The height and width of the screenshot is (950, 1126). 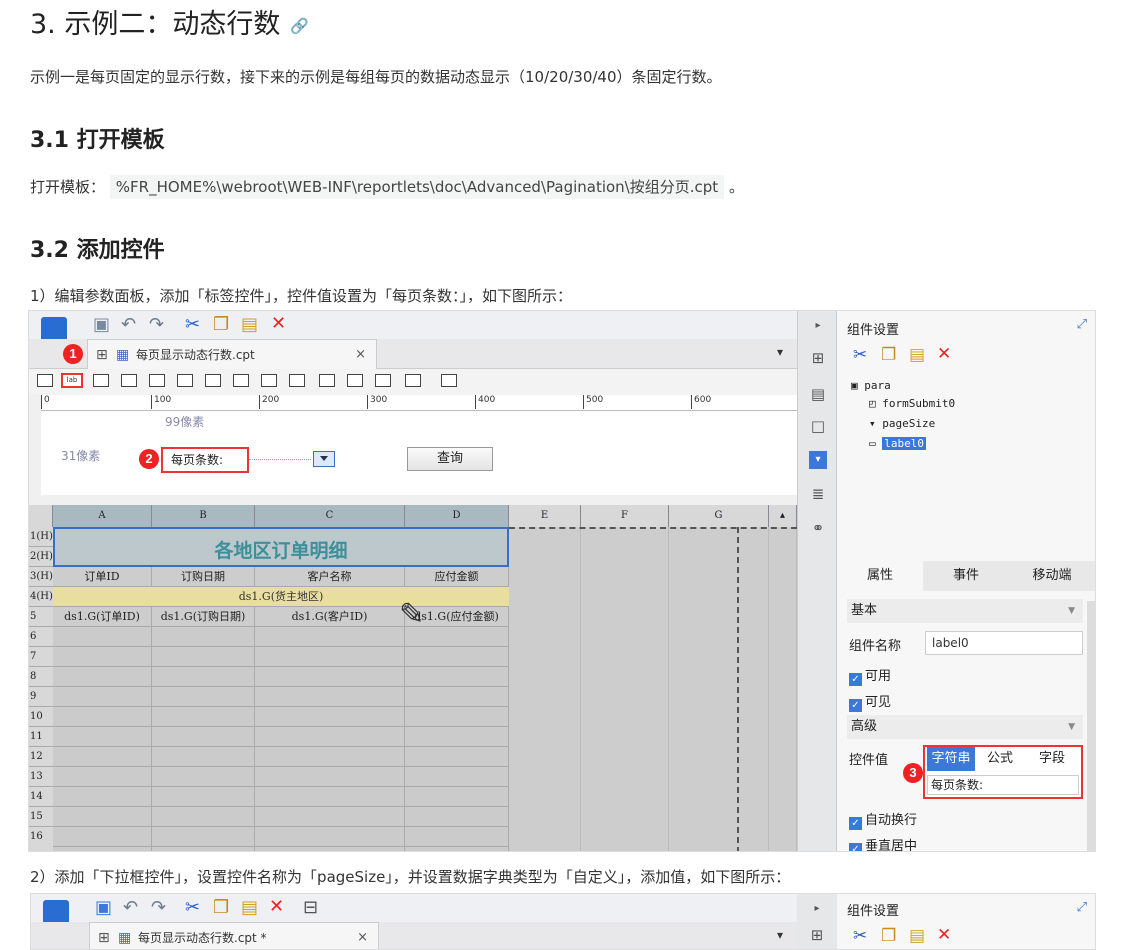 What do you see at coordinates (72, 380) in the screenshot?
I see `label-widget-icon: lab` at bounding box center [72, 380].